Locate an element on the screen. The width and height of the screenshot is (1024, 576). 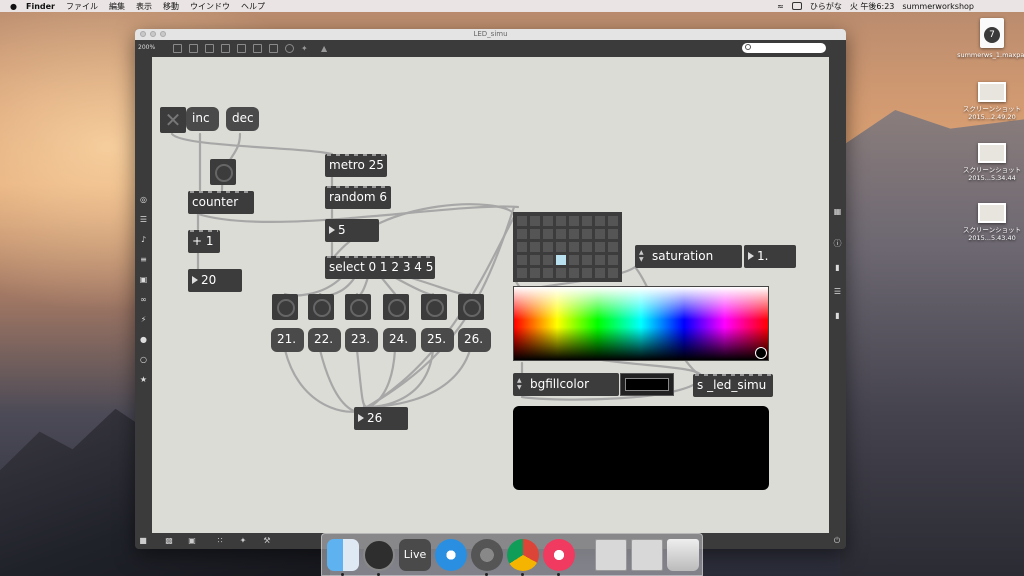
value-message-1: 22. is located at coordinates (324, 340).